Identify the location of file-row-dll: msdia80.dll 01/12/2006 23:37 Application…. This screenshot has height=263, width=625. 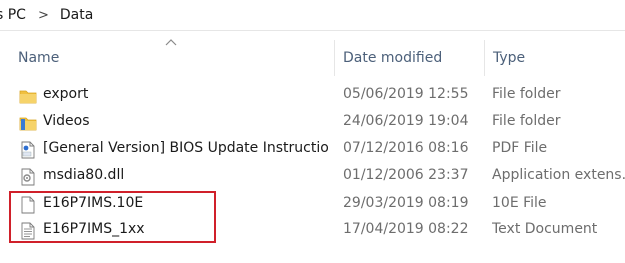
(312, 176).